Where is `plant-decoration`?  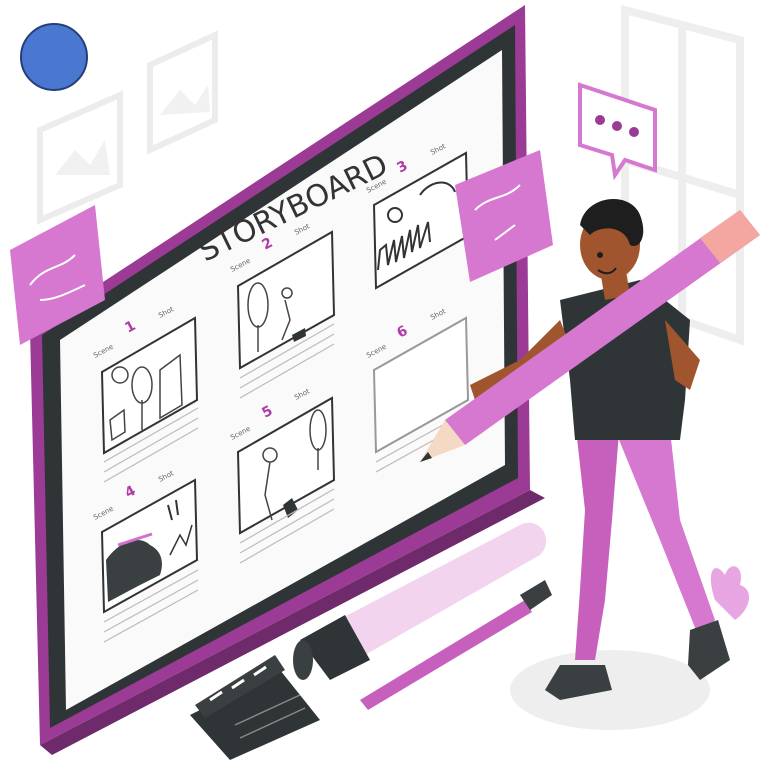 plant-decoration is located at coordinates (730, 593).